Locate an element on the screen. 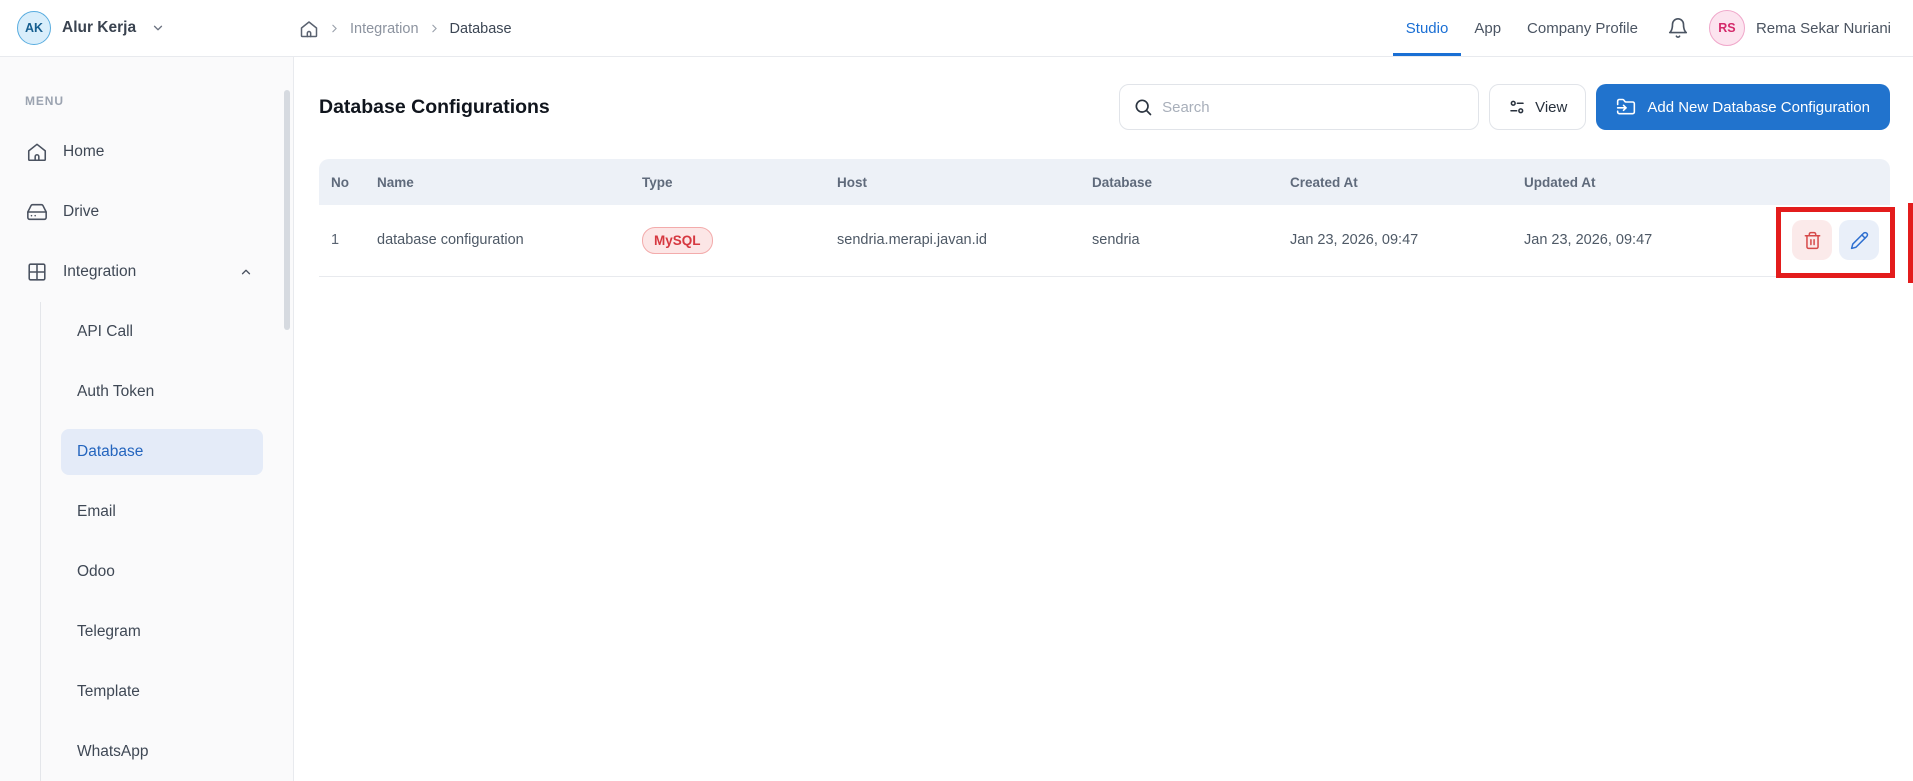 The width and height of the screenshot is (1913, 781). trash-icon is located at coordinates (1812, 240).